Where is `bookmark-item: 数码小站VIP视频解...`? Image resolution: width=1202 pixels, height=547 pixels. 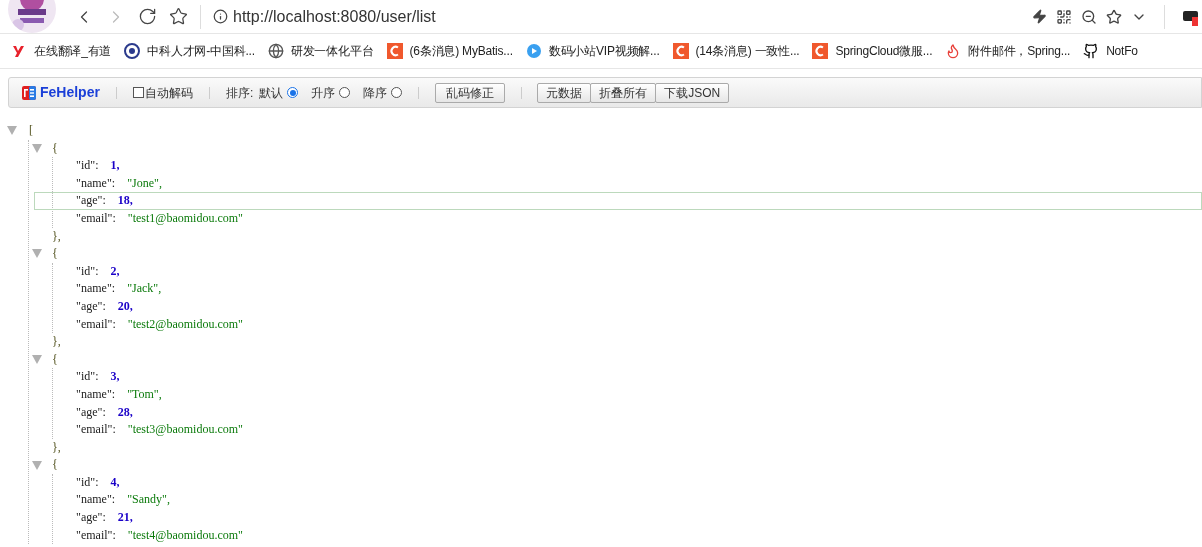 bookmark-item: 数码小站VIP视频解... is located at coordinates (592, 51).